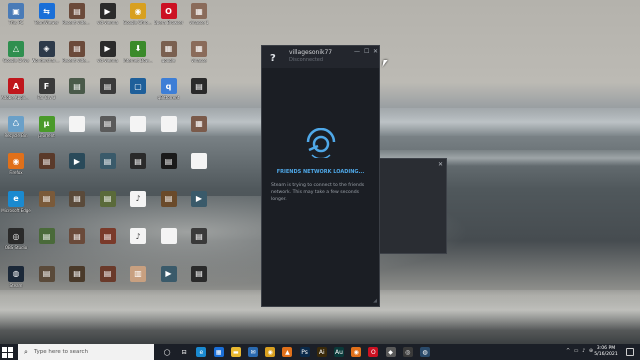 This screenshot has width=640, height=360. What do you see at coordinates (630, 352) in the screenshot?
I see `notifications-icon` at bounding box center [630, 352].